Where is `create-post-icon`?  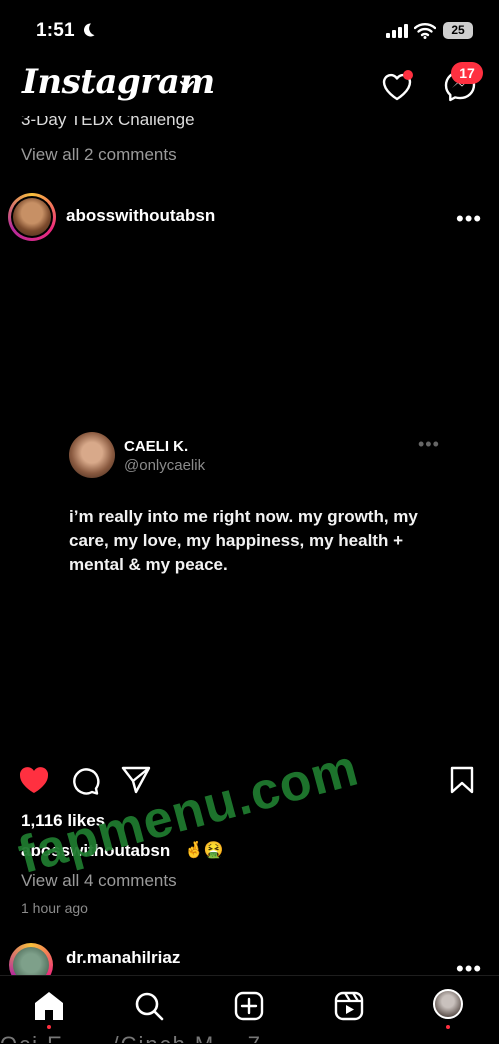
create-post-icon is located at coordinates (249, 1006).